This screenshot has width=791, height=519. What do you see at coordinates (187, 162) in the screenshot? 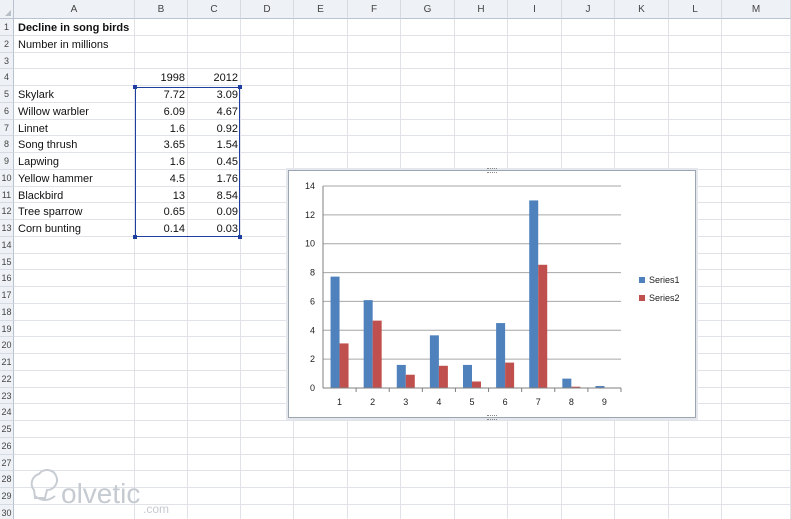
I see `selected-range` at bounding box center [187, 162].